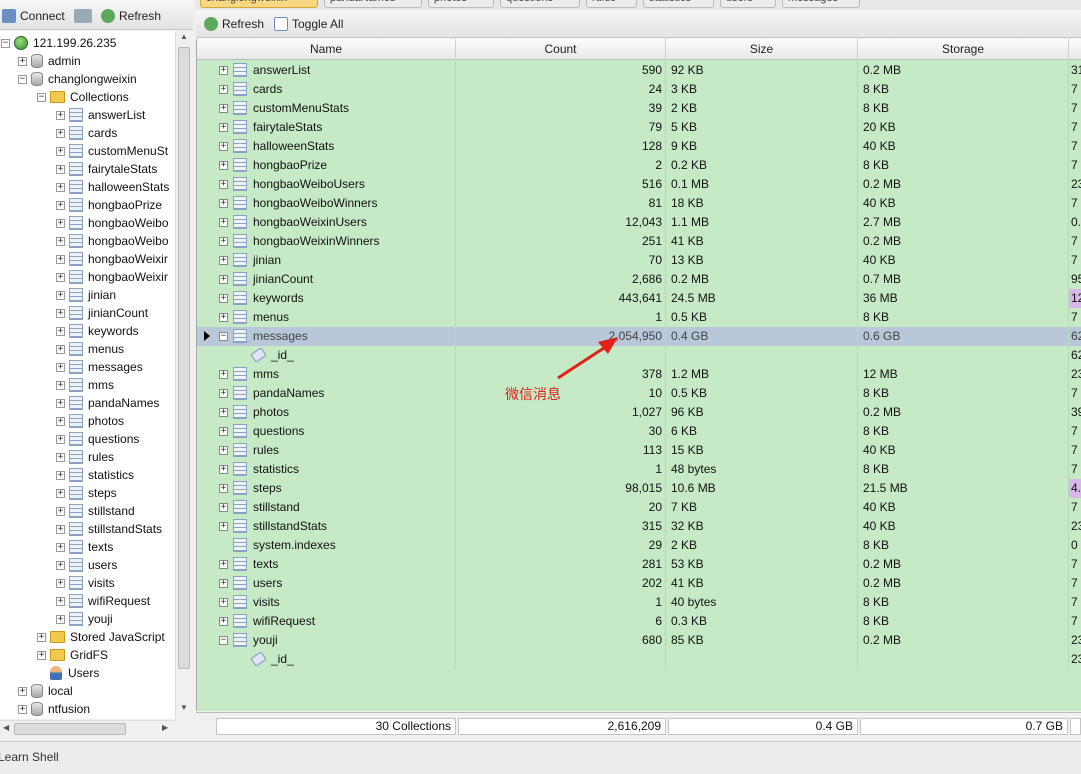  Describe the element at coordinates (821, 4) in the screenshot. I see `tab-messages: messages` at that location.